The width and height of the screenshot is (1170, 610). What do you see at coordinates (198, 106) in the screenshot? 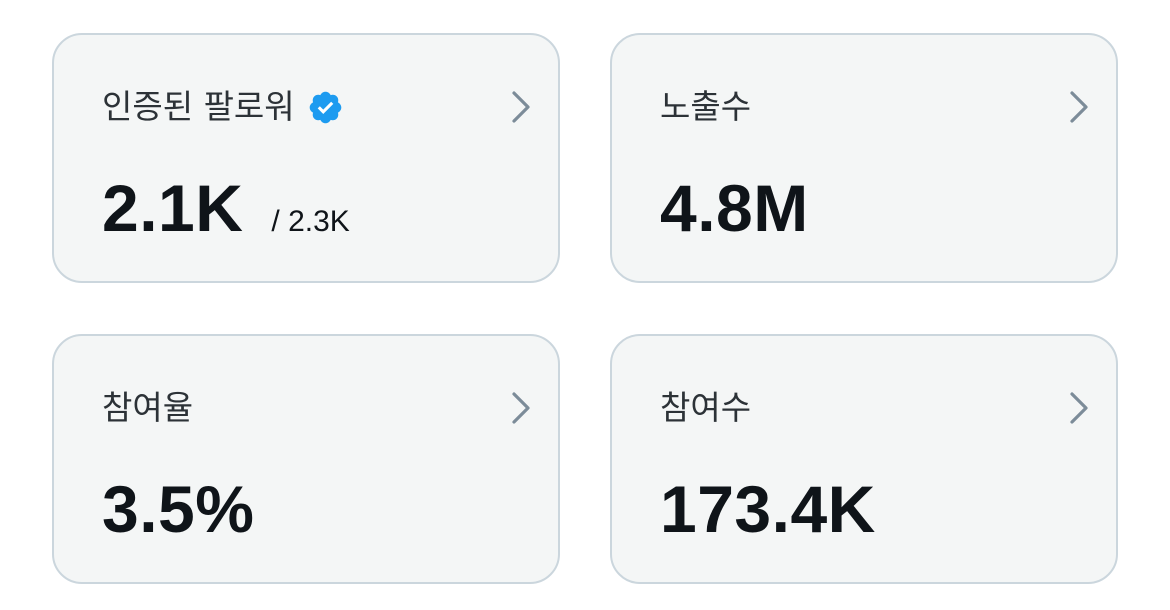
I see `stat-label: 인증된 팔로워` at bounding box center [198, 106].